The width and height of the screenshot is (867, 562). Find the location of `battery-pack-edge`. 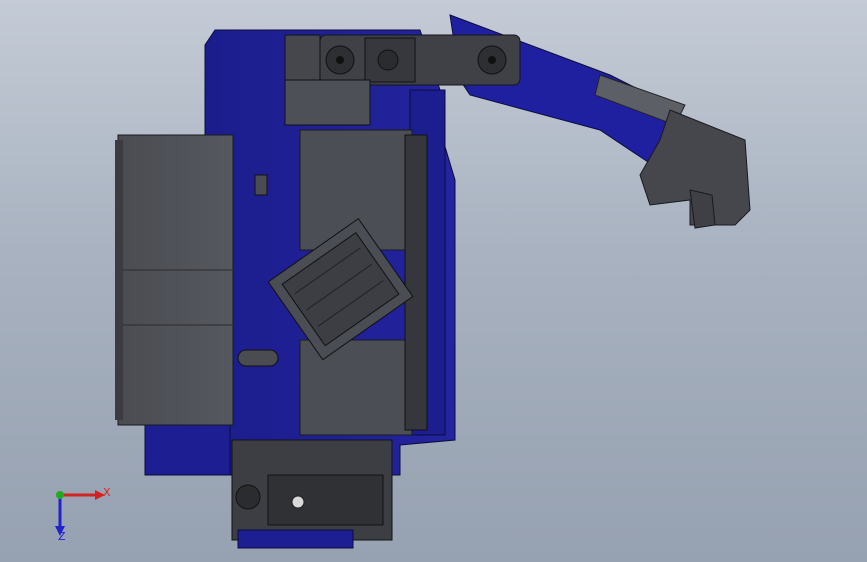

battery-pack-edge is located at coordinates (119, 280).